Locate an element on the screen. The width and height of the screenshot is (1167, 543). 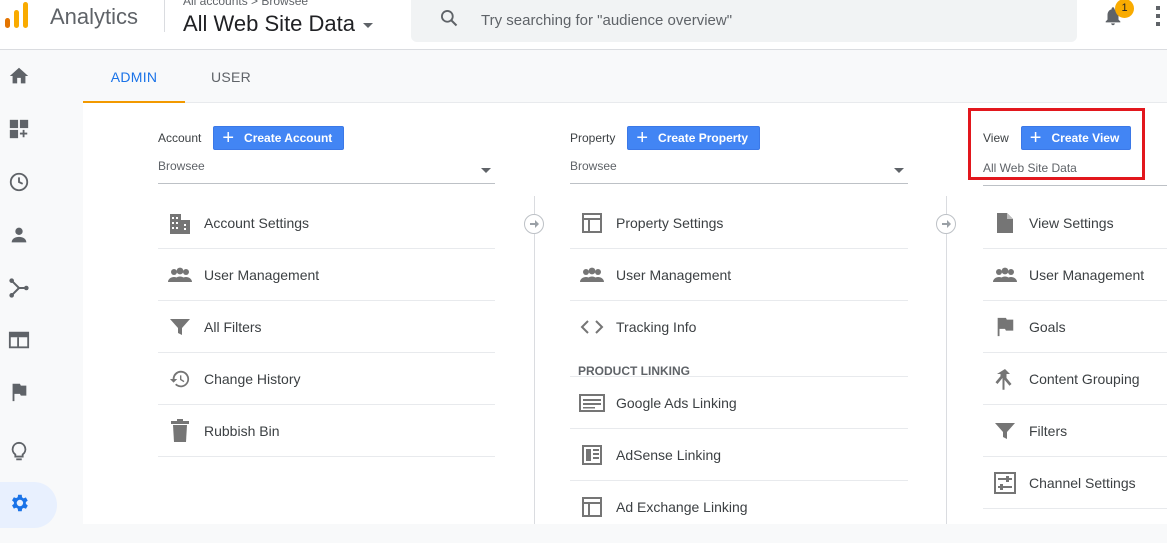
breadcrumb: All accounts > Browsee is located at coordinates (245, 4).